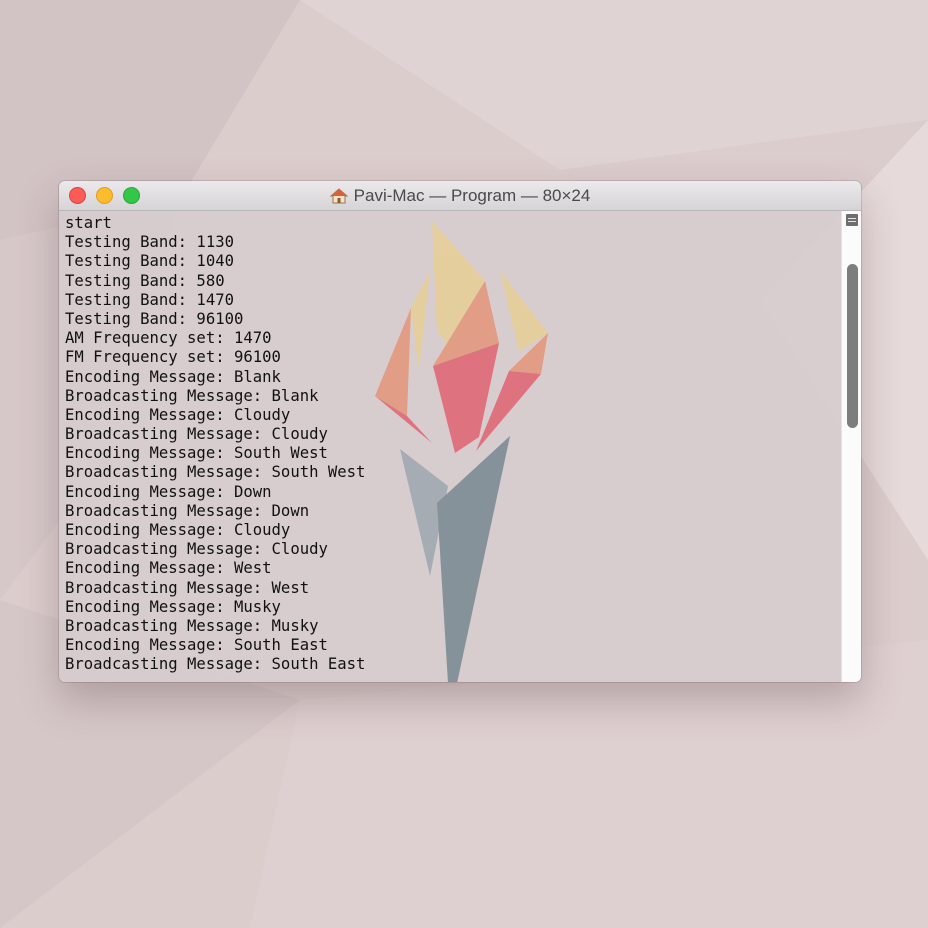  Describe the element at coordinates (154, 318) in the screenshot. I see `terminal-line: Testing Band: 96100` at that location.